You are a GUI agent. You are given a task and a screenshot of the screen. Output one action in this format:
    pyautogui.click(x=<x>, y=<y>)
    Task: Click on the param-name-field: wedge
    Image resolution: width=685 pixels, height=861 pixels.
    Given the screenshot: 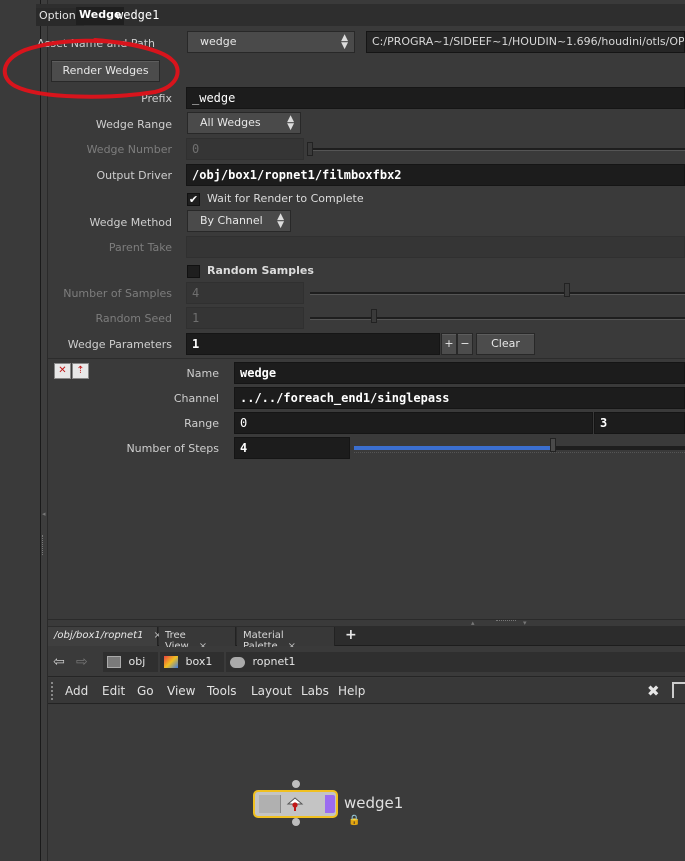 What is the action you would take?
    pyautogui.click(x=459, y=373)
    